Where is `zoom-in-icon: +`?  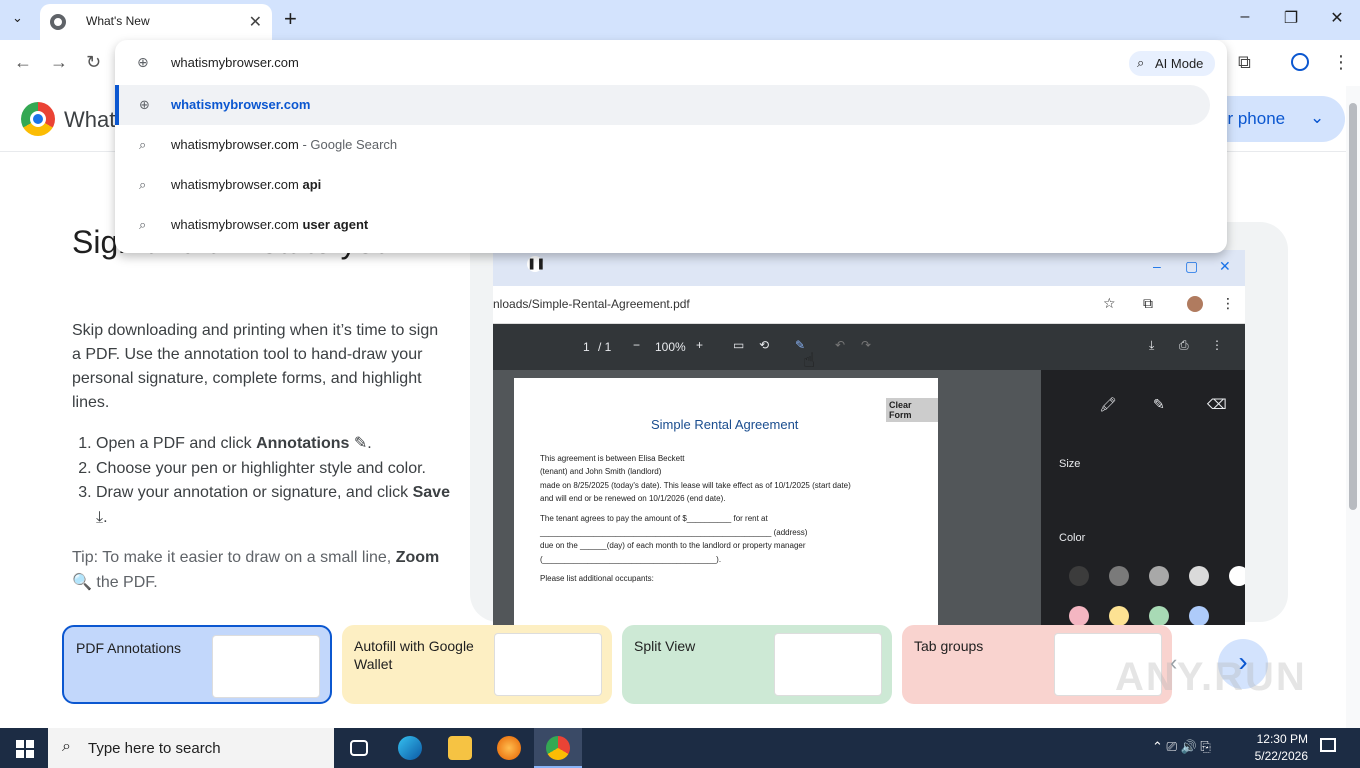
zoom-in-icon: + is located at coordinates (700, 345).